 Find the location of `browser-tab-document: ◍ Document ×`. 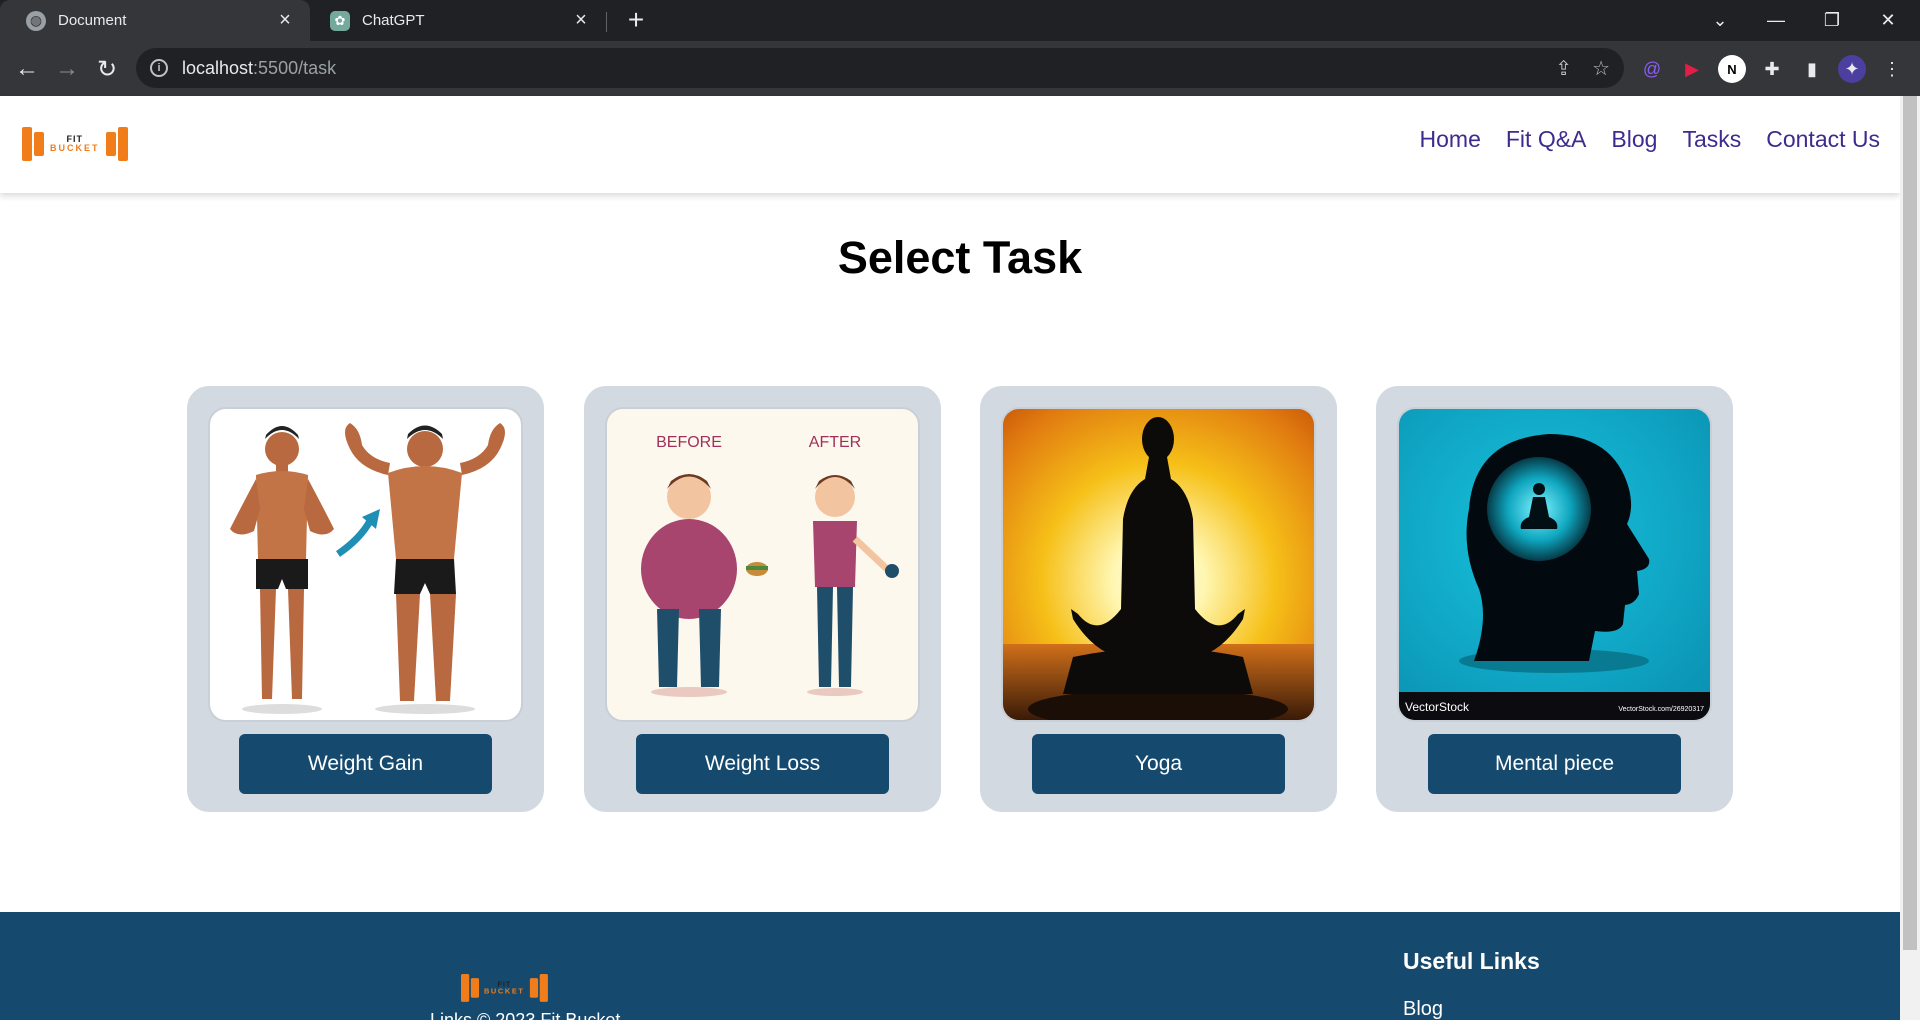

browser-tab-document: ◍ Document × is located at coordinates (155, 20).